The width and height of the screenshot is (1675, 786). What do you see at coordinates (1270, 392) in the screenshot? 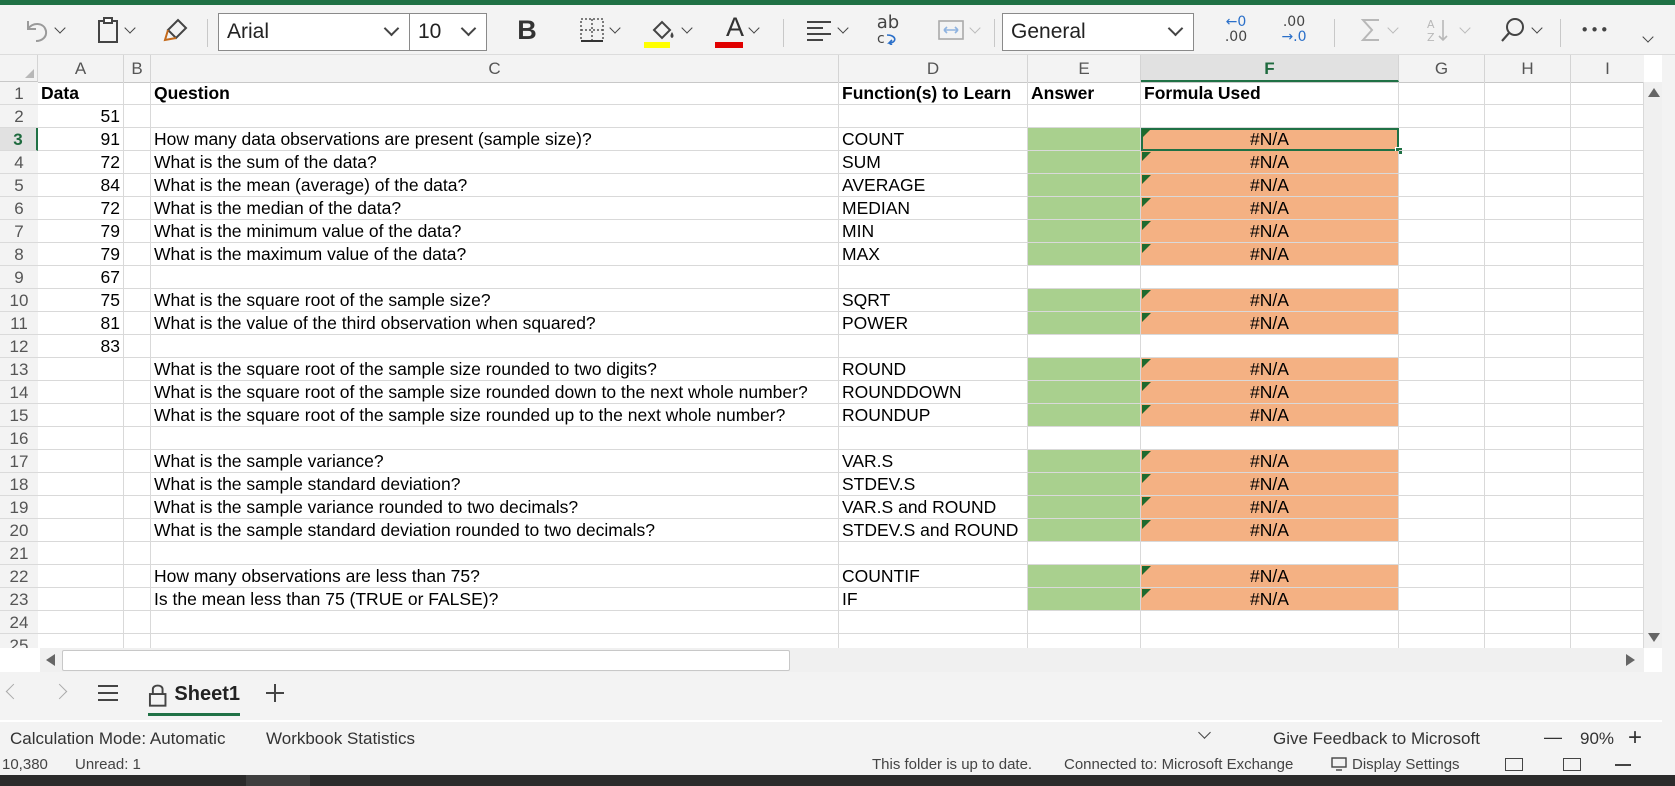
I see `cell-f14: #N/A` at bounding box center [1270, 392].